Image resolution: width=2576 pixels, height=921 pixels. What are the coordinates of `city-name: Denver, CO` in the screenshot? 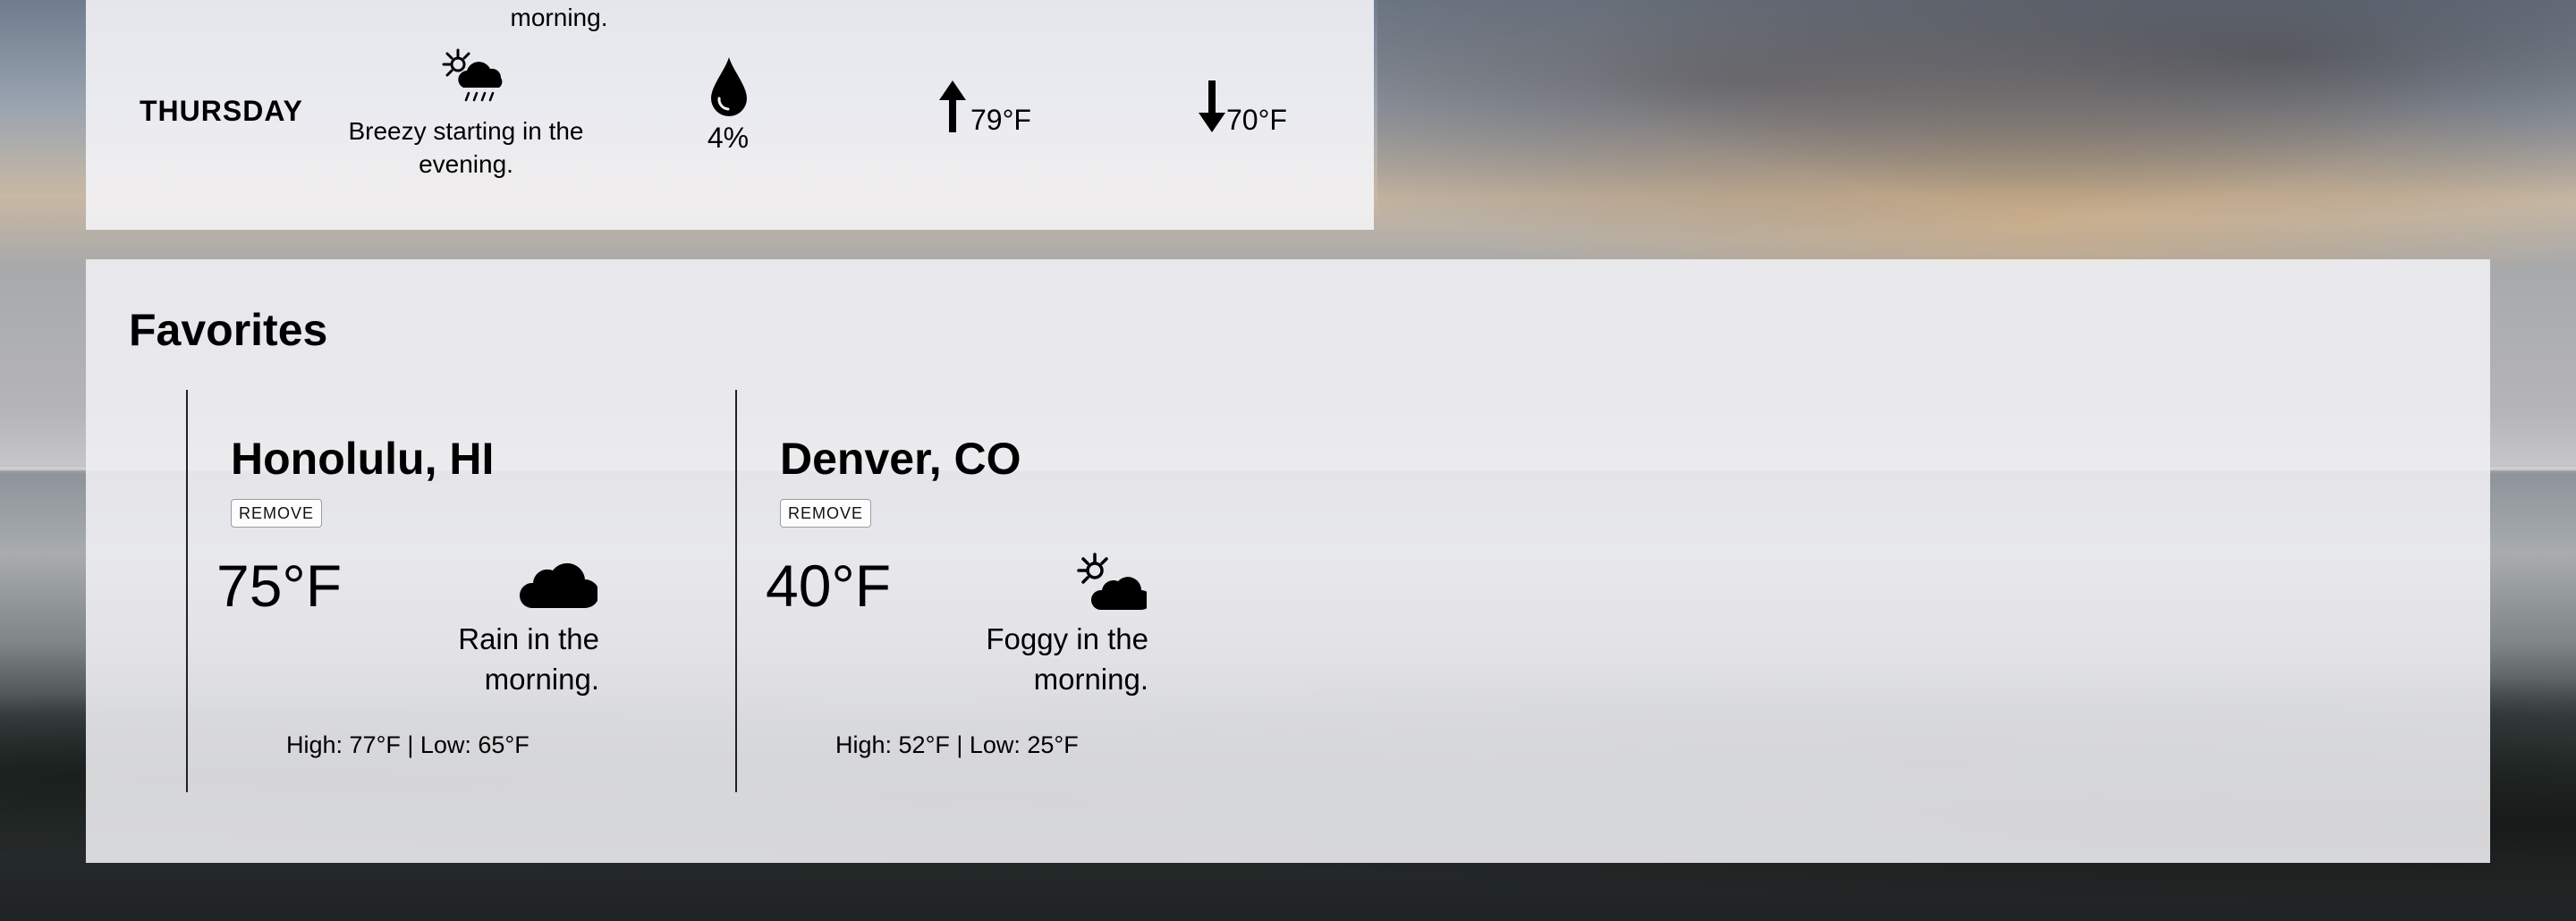 It's located at (900, 459).